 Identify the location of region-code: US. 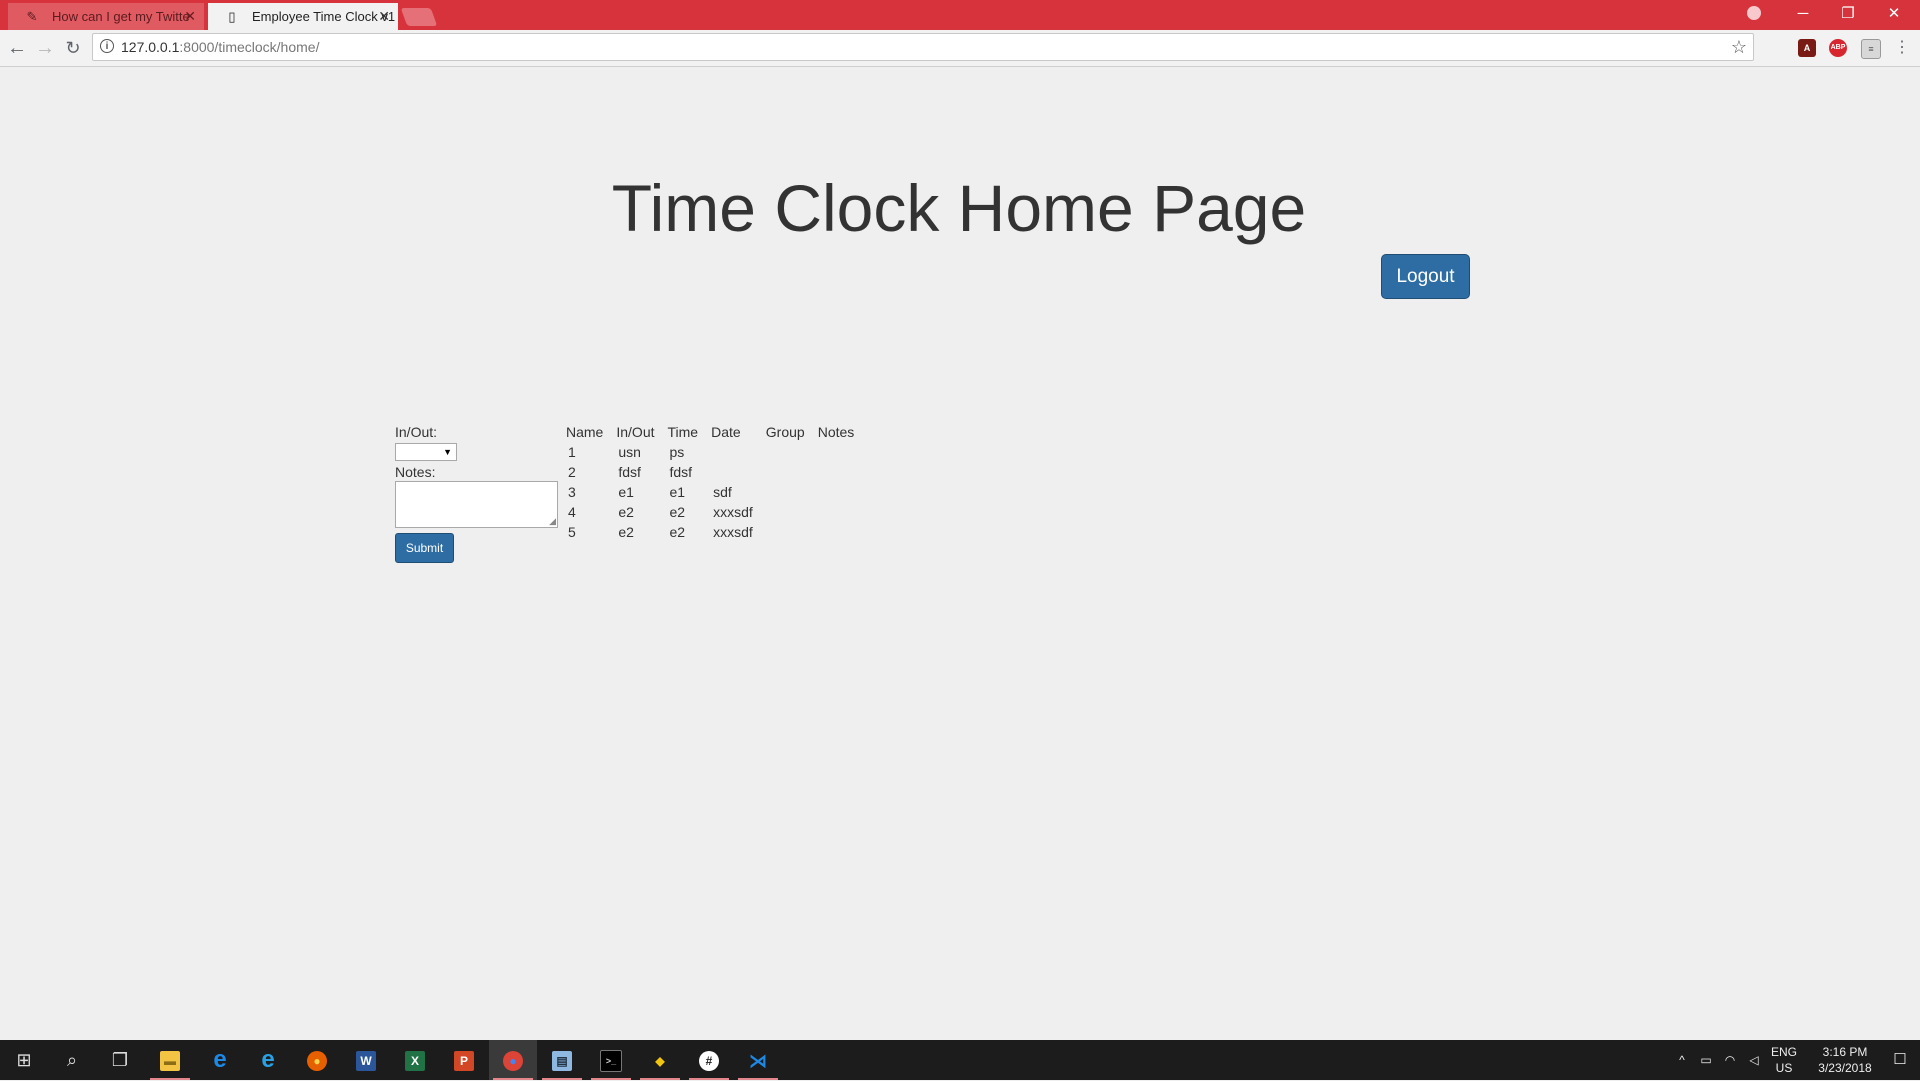
(1784, 1068).